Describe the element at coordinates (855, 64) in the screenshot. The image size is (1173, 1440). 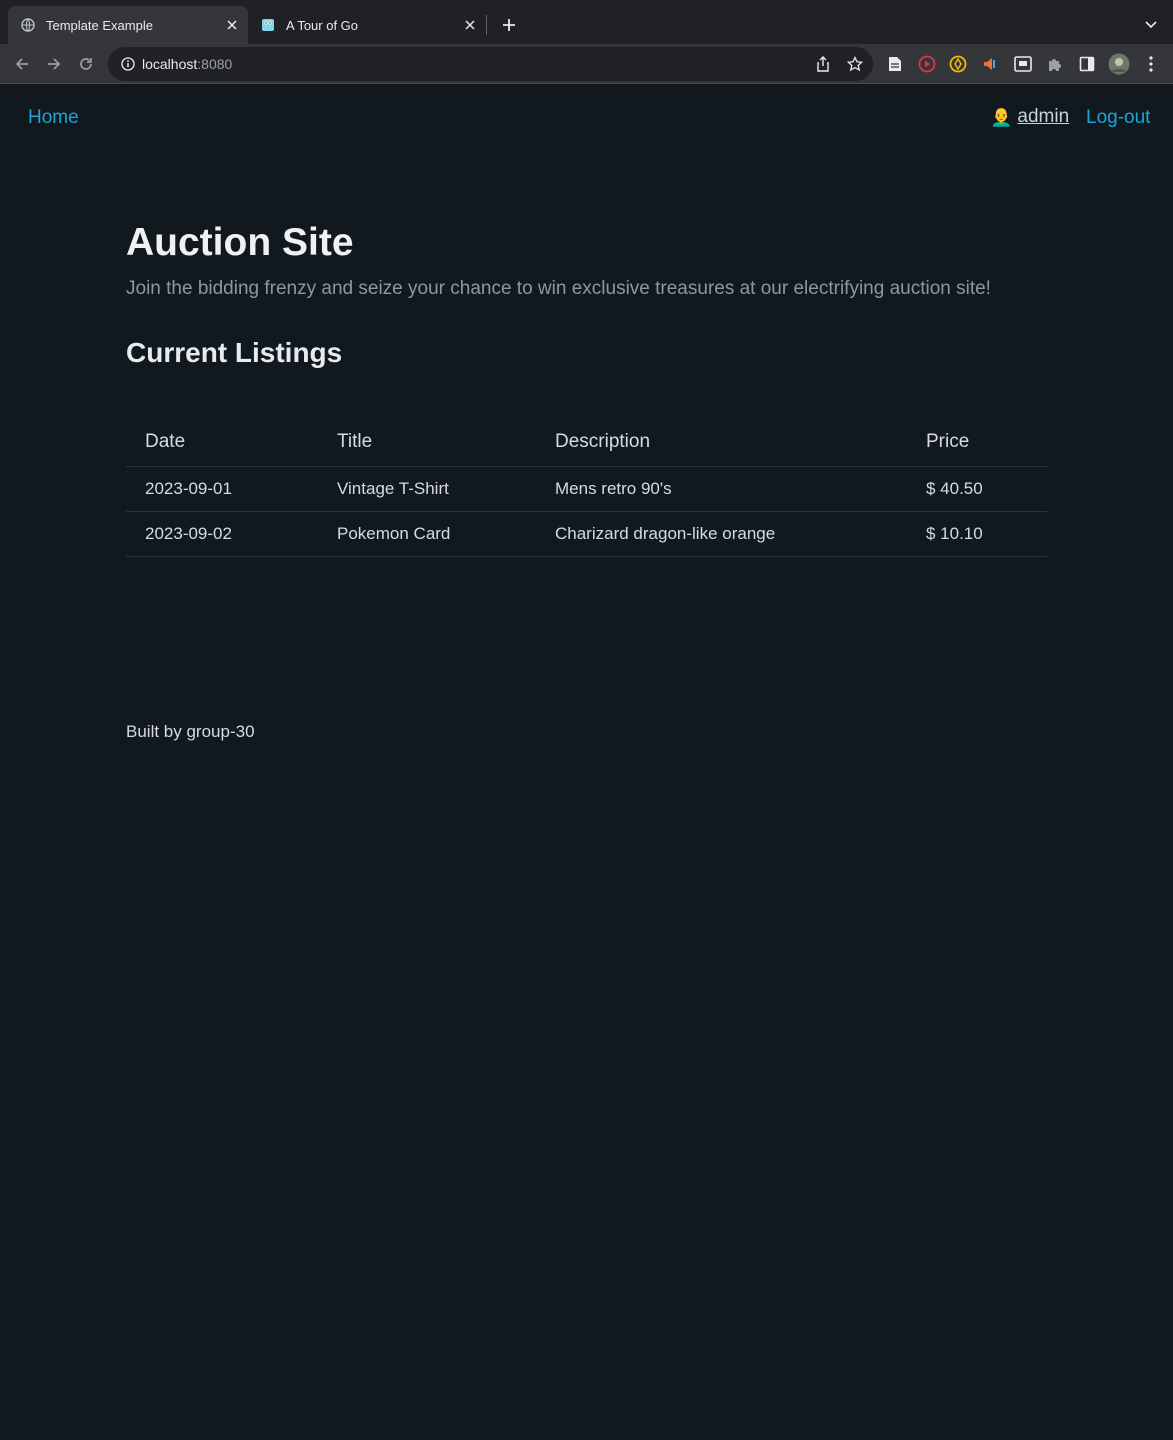
I see `bookmark-star-icon` at that location.